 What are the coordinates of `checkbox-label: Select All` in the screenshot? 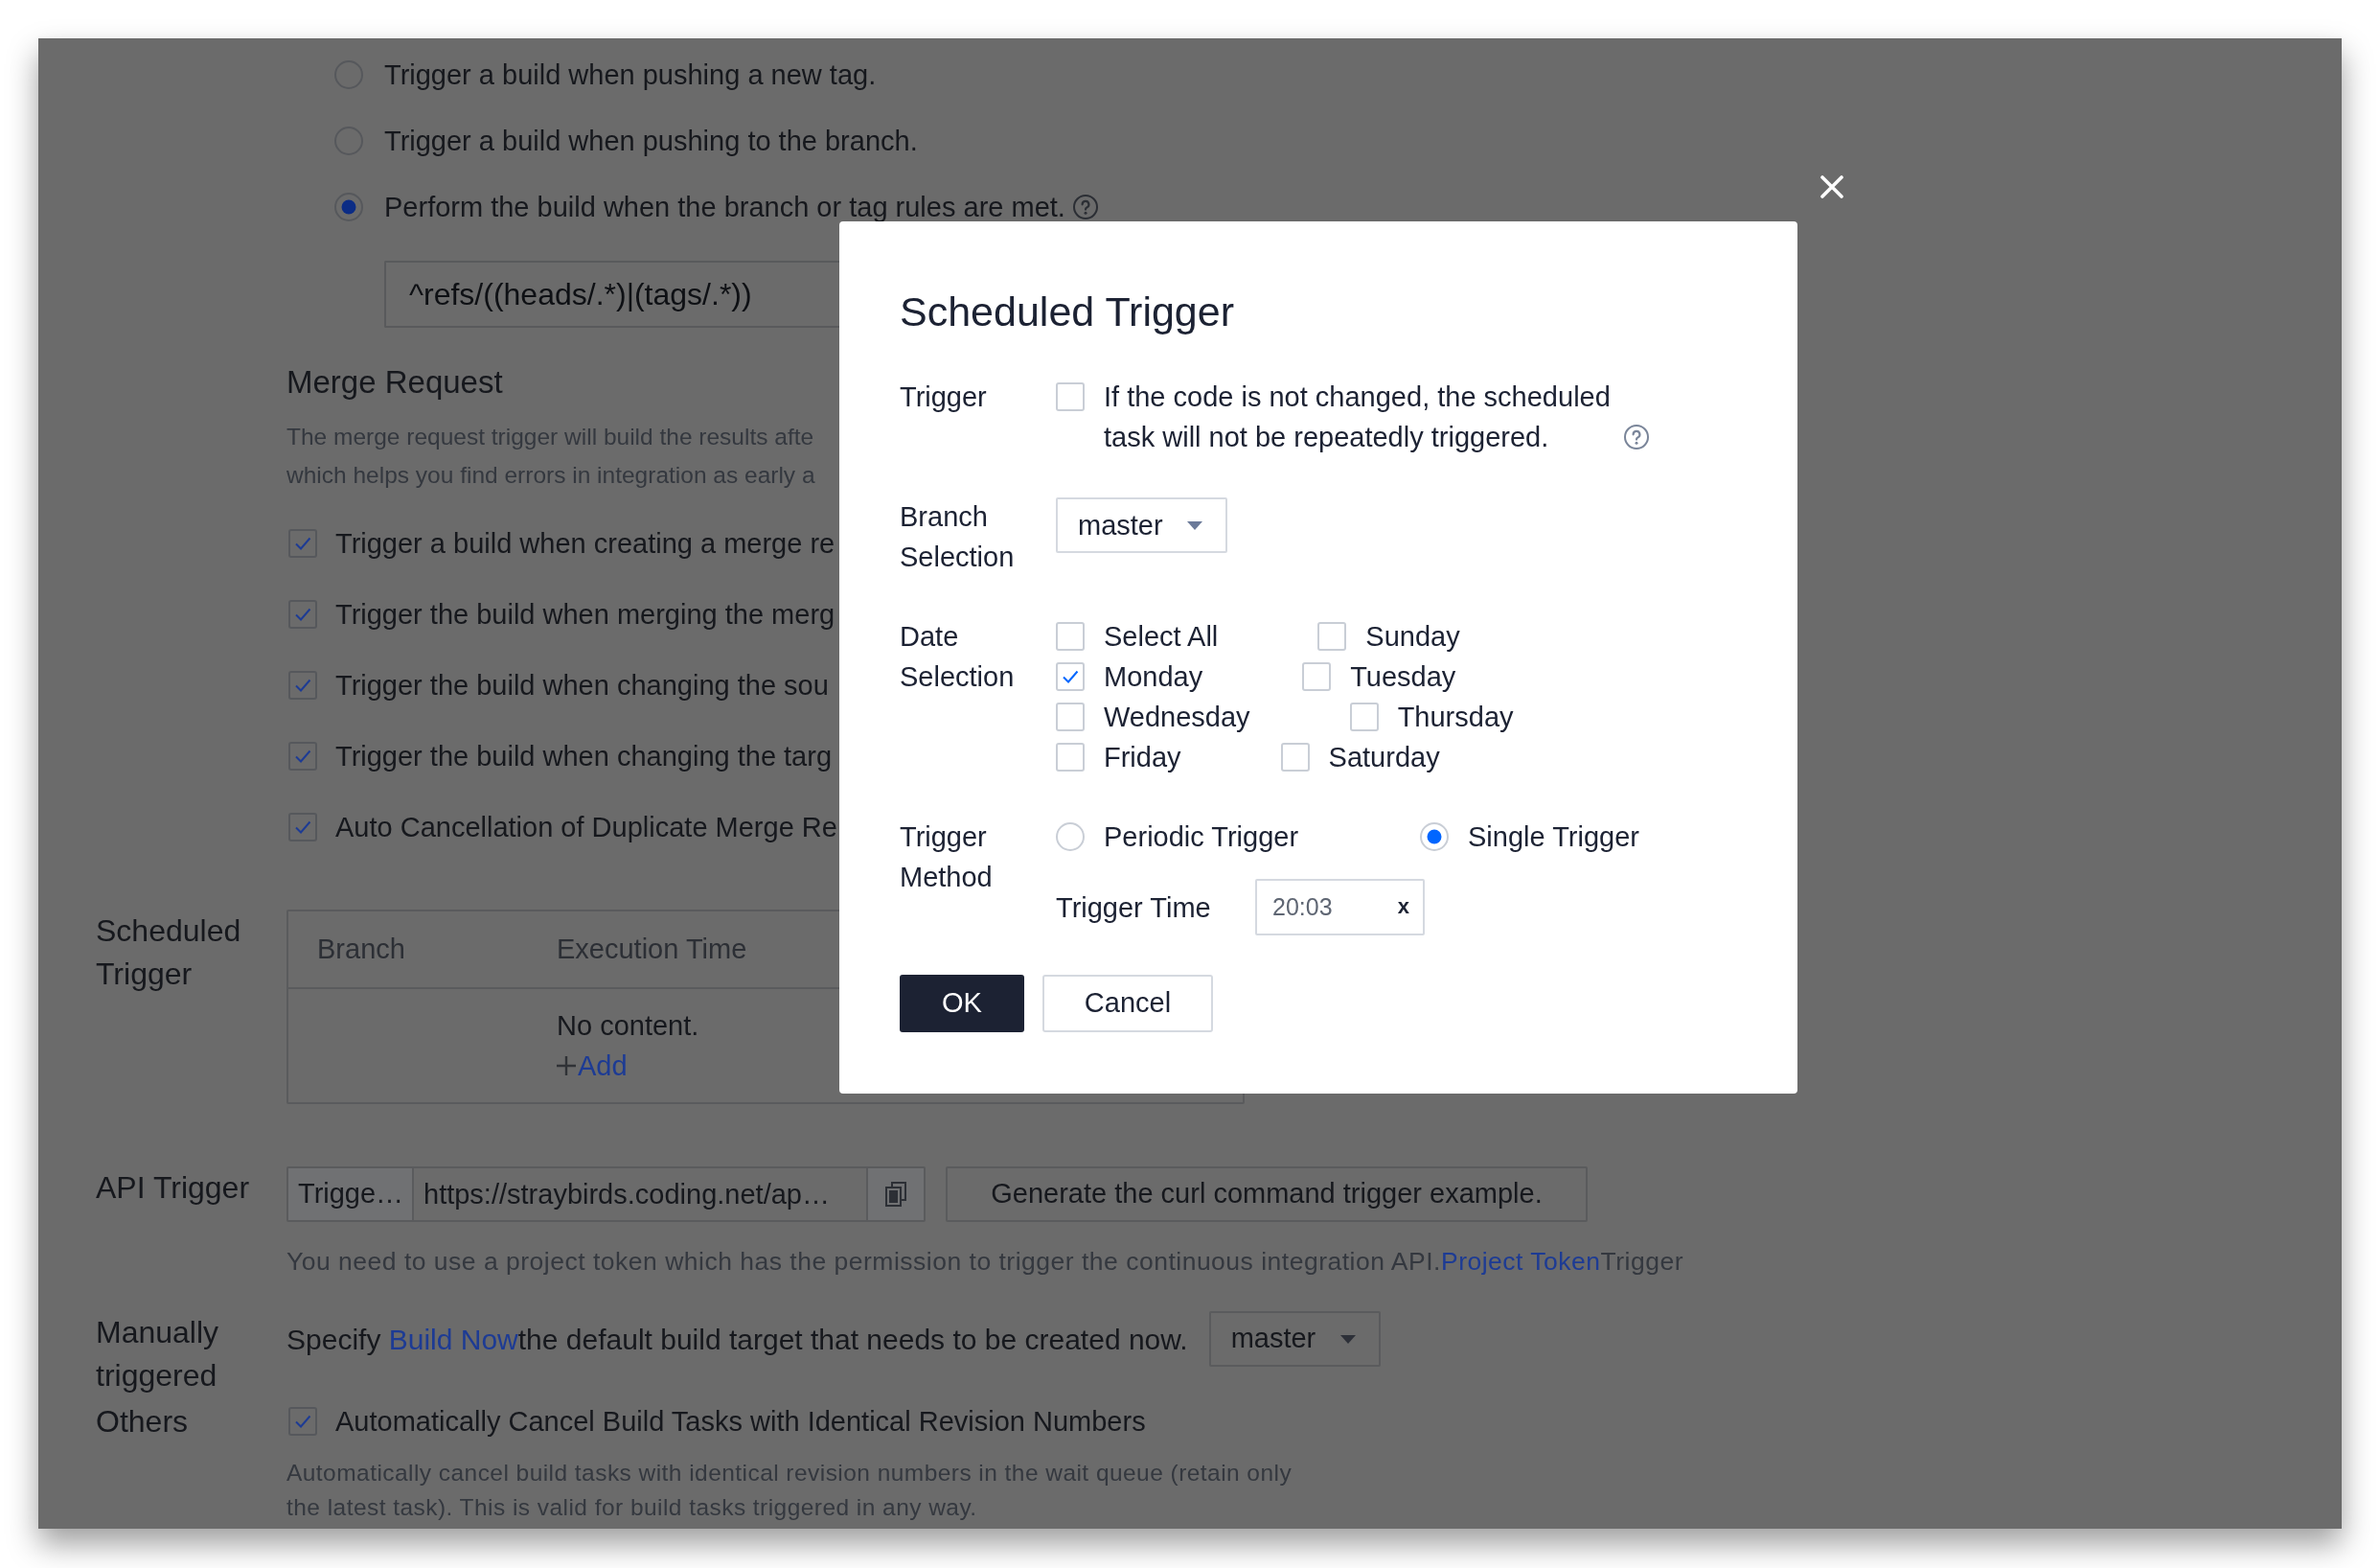 It's located at (1162, 637).